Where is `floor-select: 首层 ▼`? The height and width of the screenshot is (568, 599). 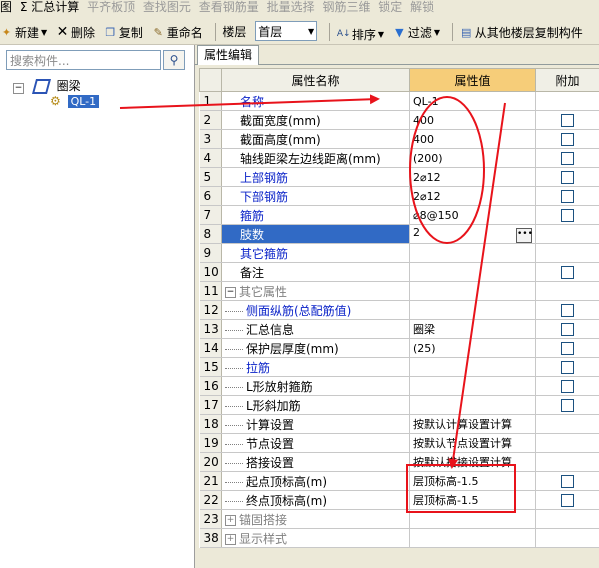
floor-select: 首层 ▼ is located at coordinates (286, 31).